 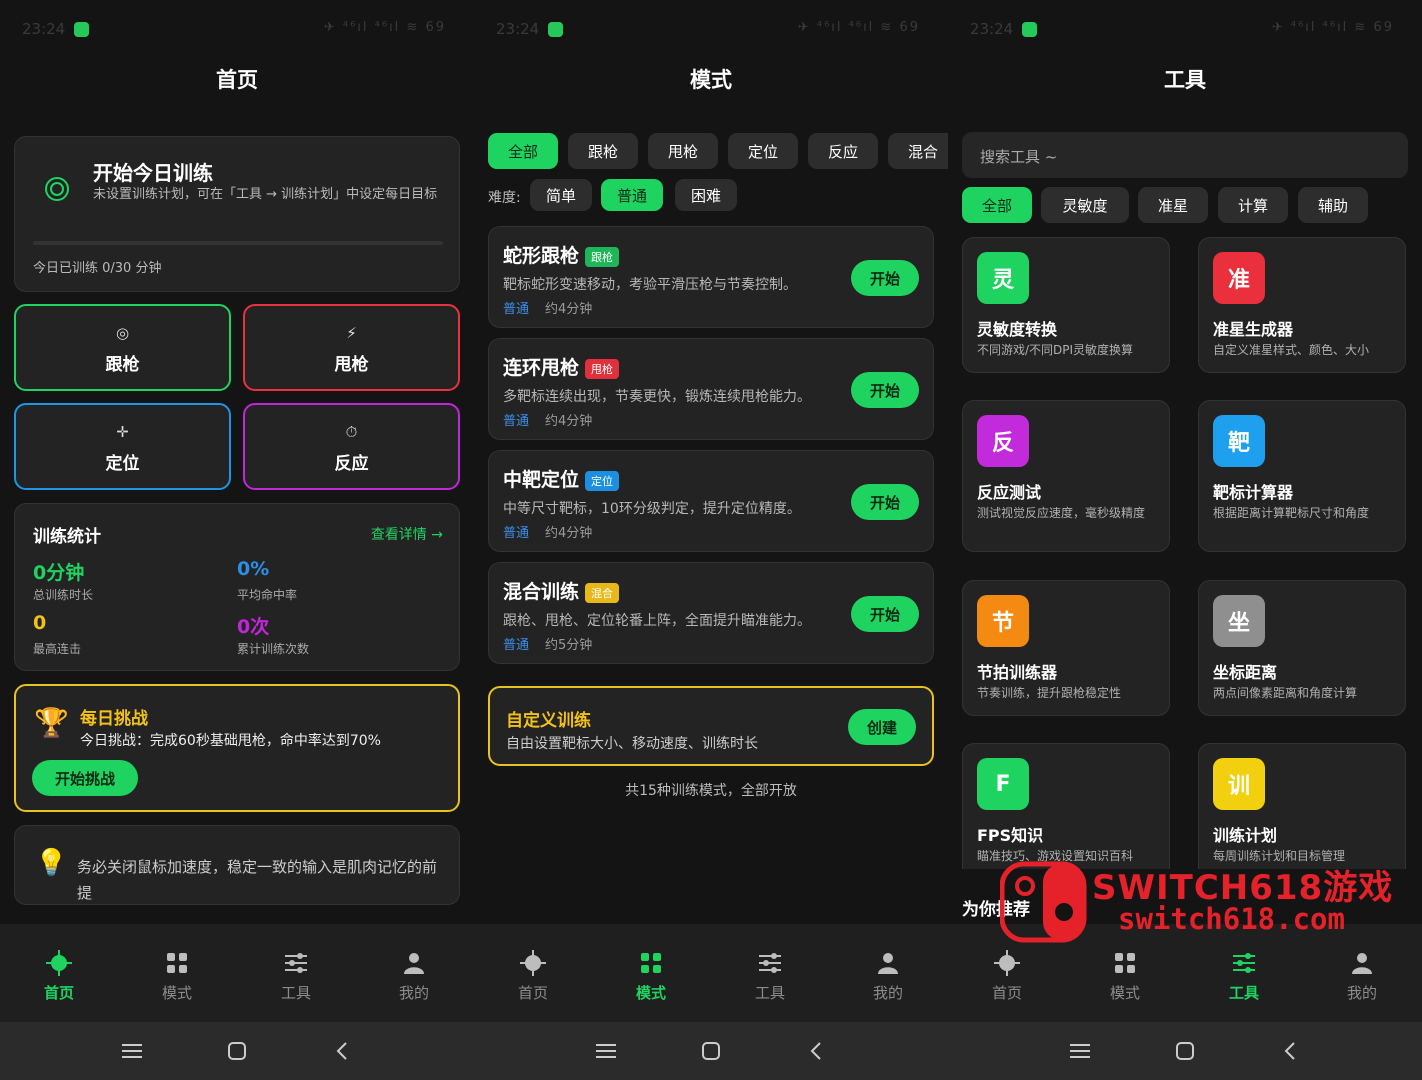 What do you see at coordinates (230, 741) in the screenshot?
I see `challenge-desc: 今日挑战：完成60秒基础甩枪，命中率达到70%` at bounding box center [230, 741].